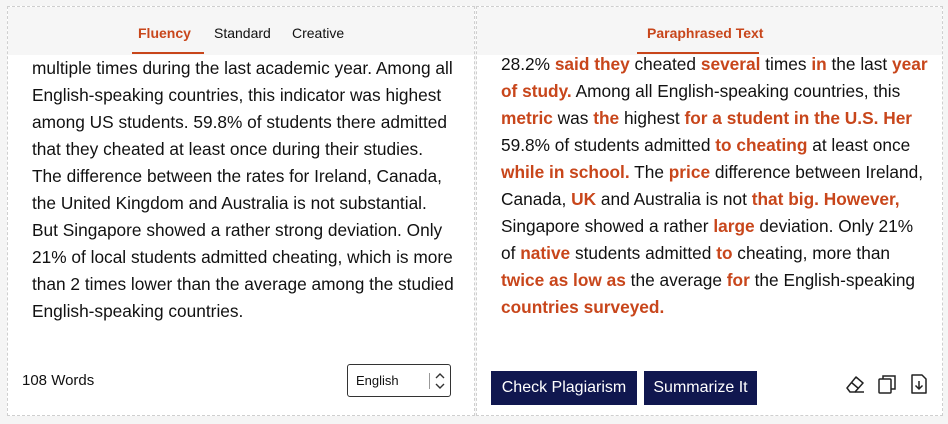 Image resolution: width=948 pixels, height=424 pixels. What do you see at coordinates (811, 253) in the screenshot?
I see `unchanged-phrase: cheating, more than` at bounding box center [811, 253].